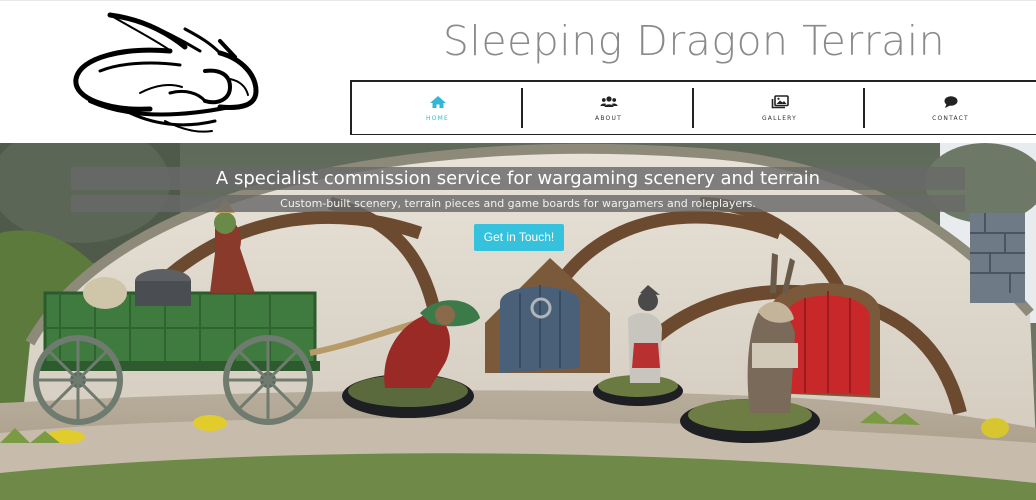 Image resolution: width=1036 pixels, height=500 pixels. What do you see at coordinates (608, 118) in the screenshot?
I see `nav-label-about: ABOUT` at bounding box center [608, 118].